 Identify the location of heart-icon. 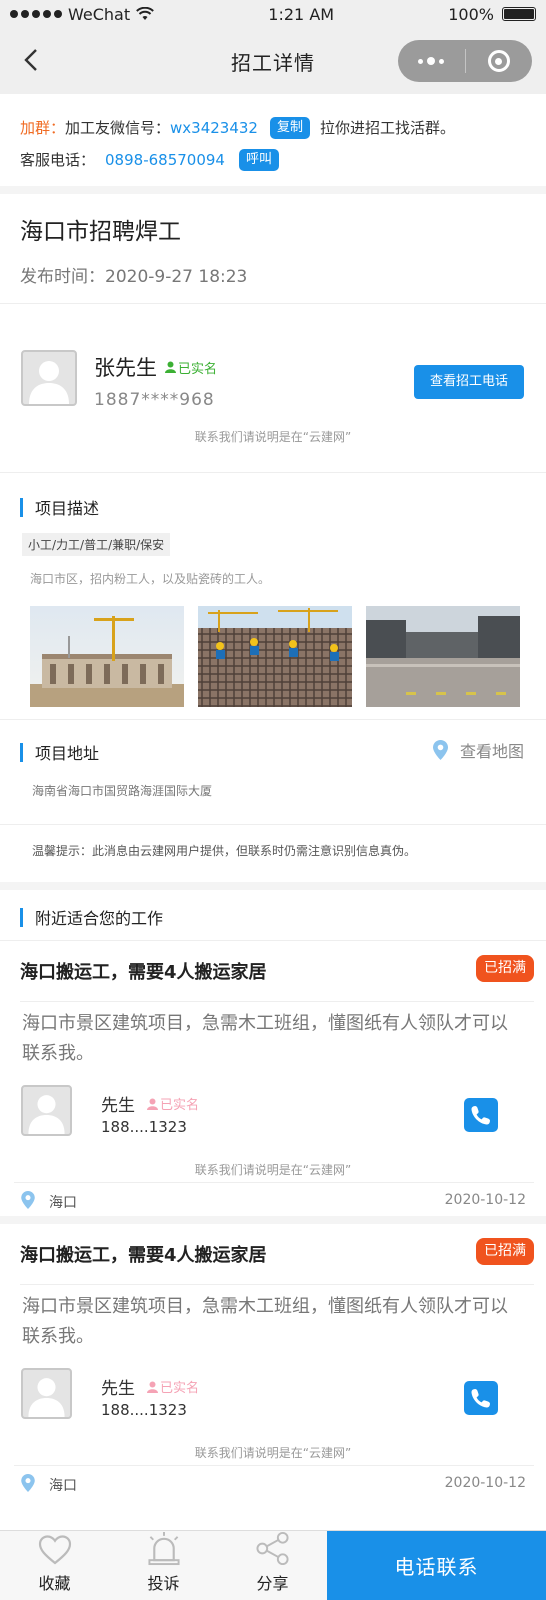
(54, 1550).